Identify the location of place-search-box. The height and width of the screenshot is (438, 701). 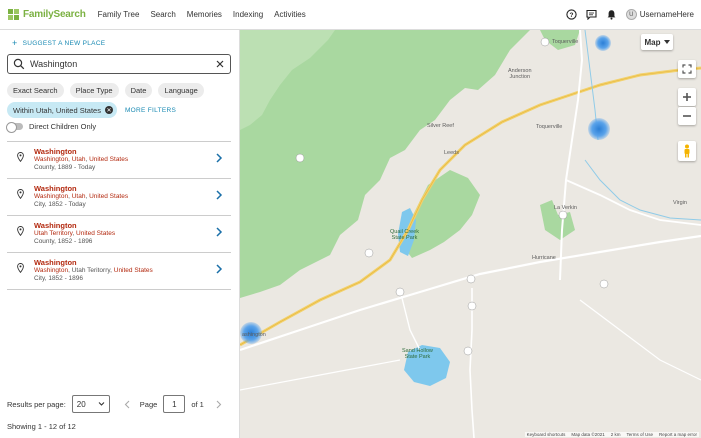
(119, 64).